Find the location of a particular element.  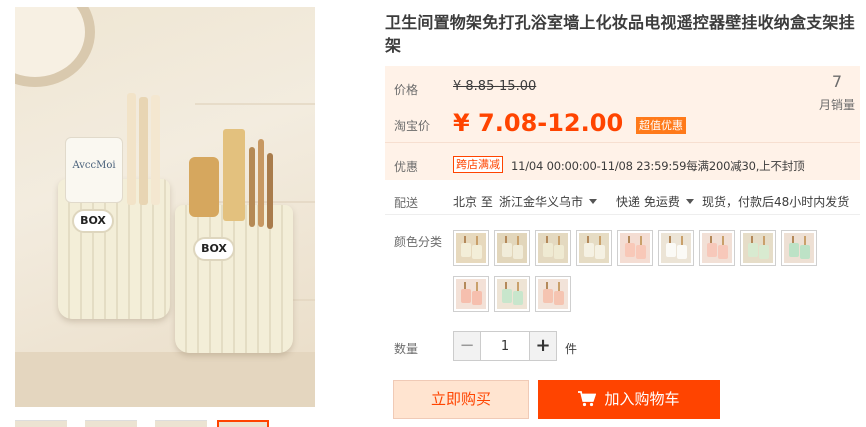

image-countertop is located at coordinates (165, 379).